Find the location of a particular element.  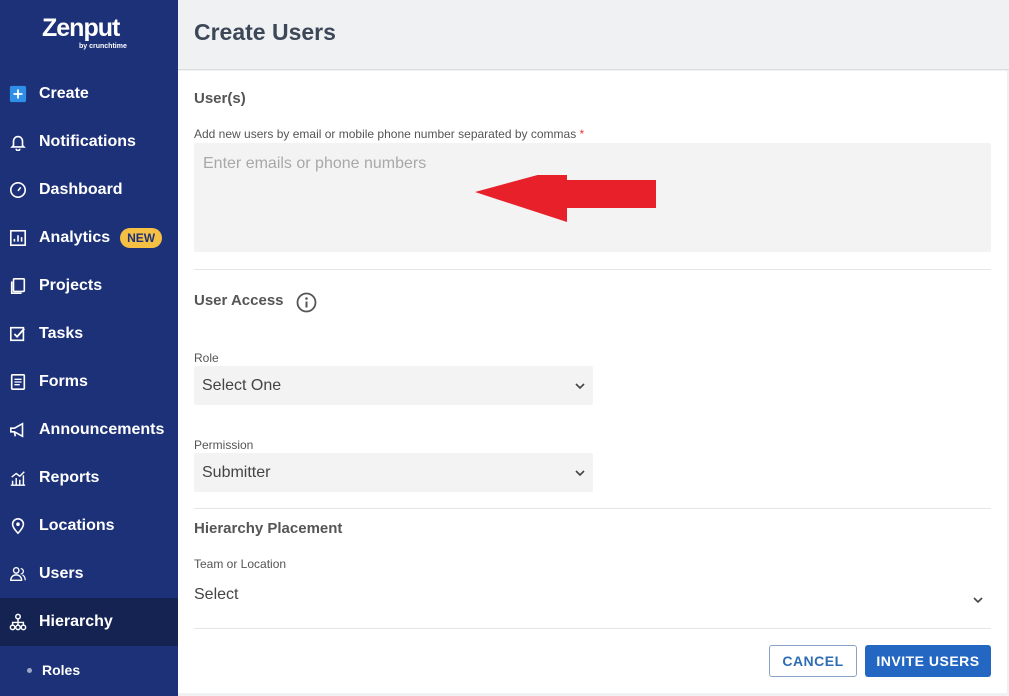

permission-label: Permission is located at coordinates (224, 445).